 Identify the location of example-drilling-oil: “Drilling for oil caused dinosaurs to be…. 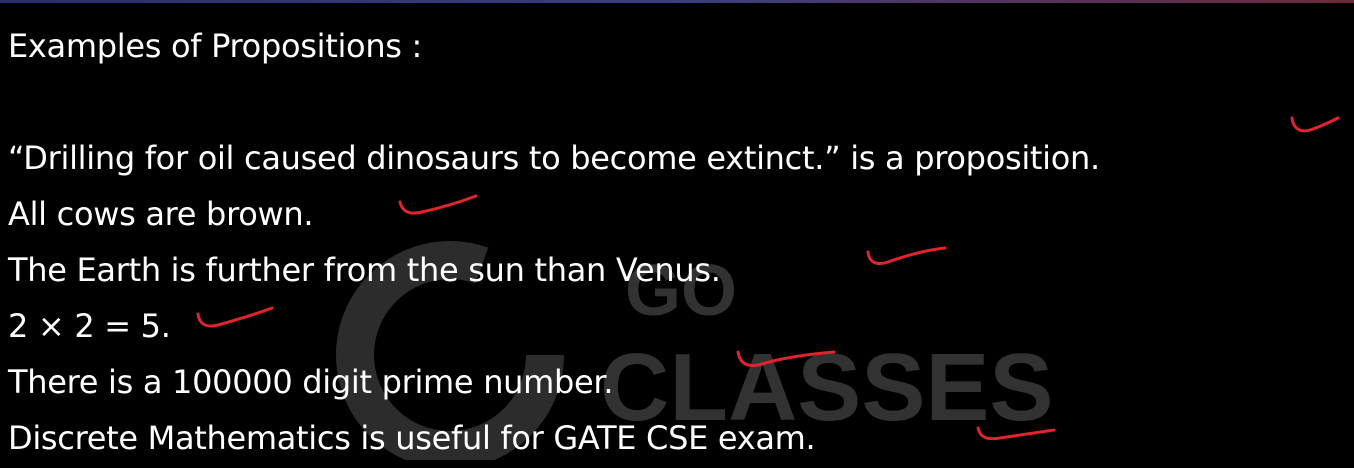
(554, 158).